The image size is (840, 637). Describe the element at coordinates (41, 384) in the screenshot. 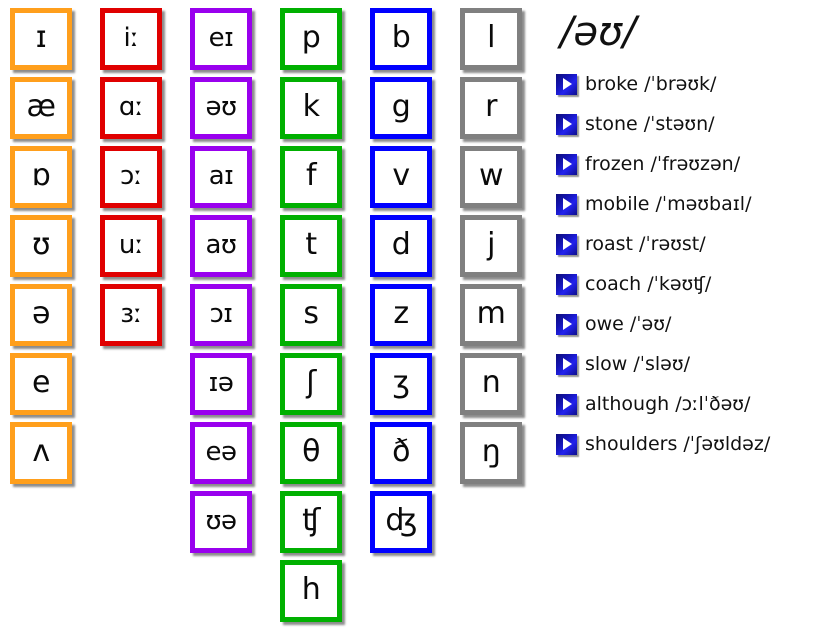

I see `phoneme-tile: e` at that location.